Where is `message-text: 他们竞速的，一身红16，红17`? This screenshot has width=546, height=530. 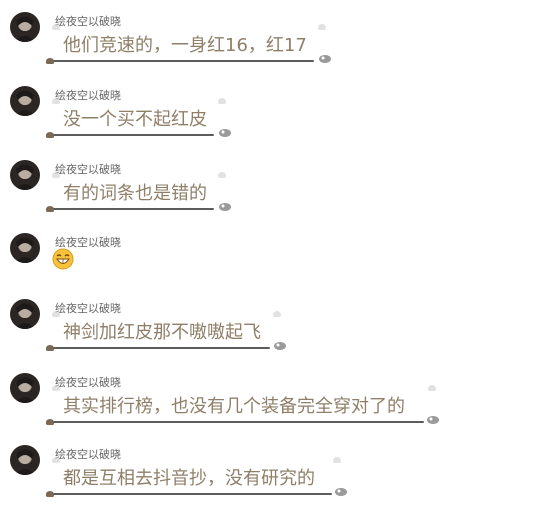 message-text: 他们竞速的，一身红16，红17 is located at coordinates (185, 45).